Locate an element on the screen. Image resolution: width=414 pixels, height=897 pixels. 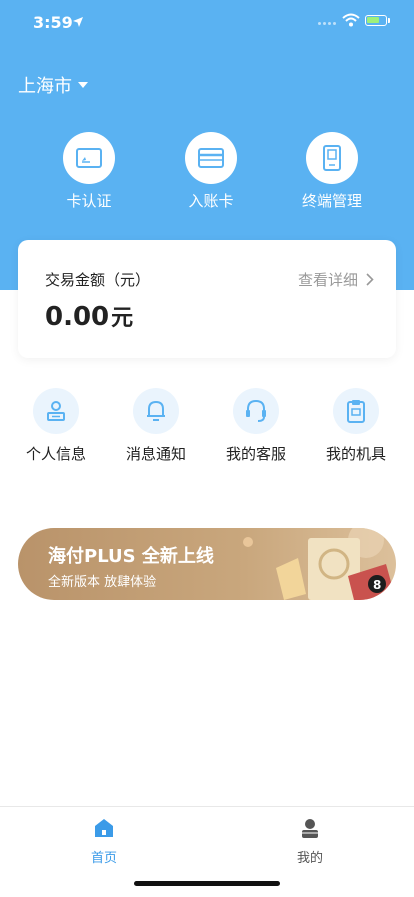
feature-my-devices: 我的机具 is located at coordinates (356, 426).